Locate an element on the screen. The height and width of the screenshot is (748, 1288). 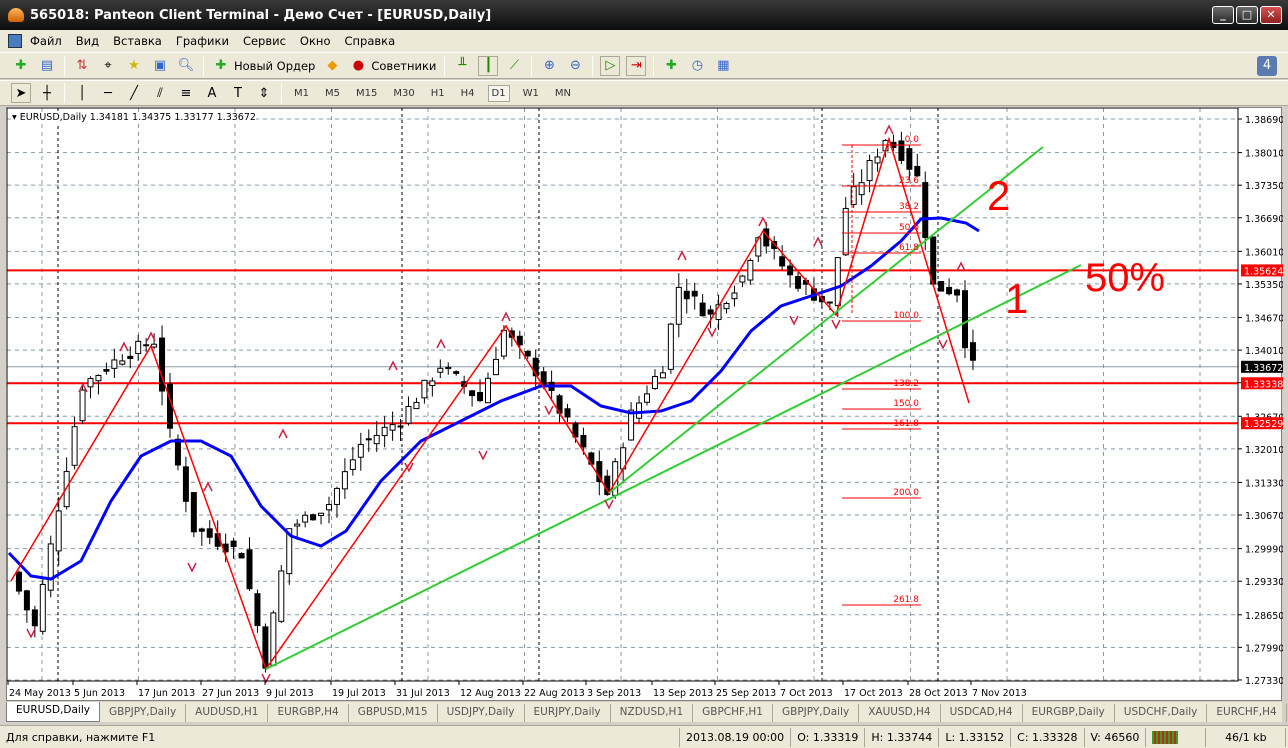
chart-tab: USDCAD,H4 is located at coordinates (982, 713).